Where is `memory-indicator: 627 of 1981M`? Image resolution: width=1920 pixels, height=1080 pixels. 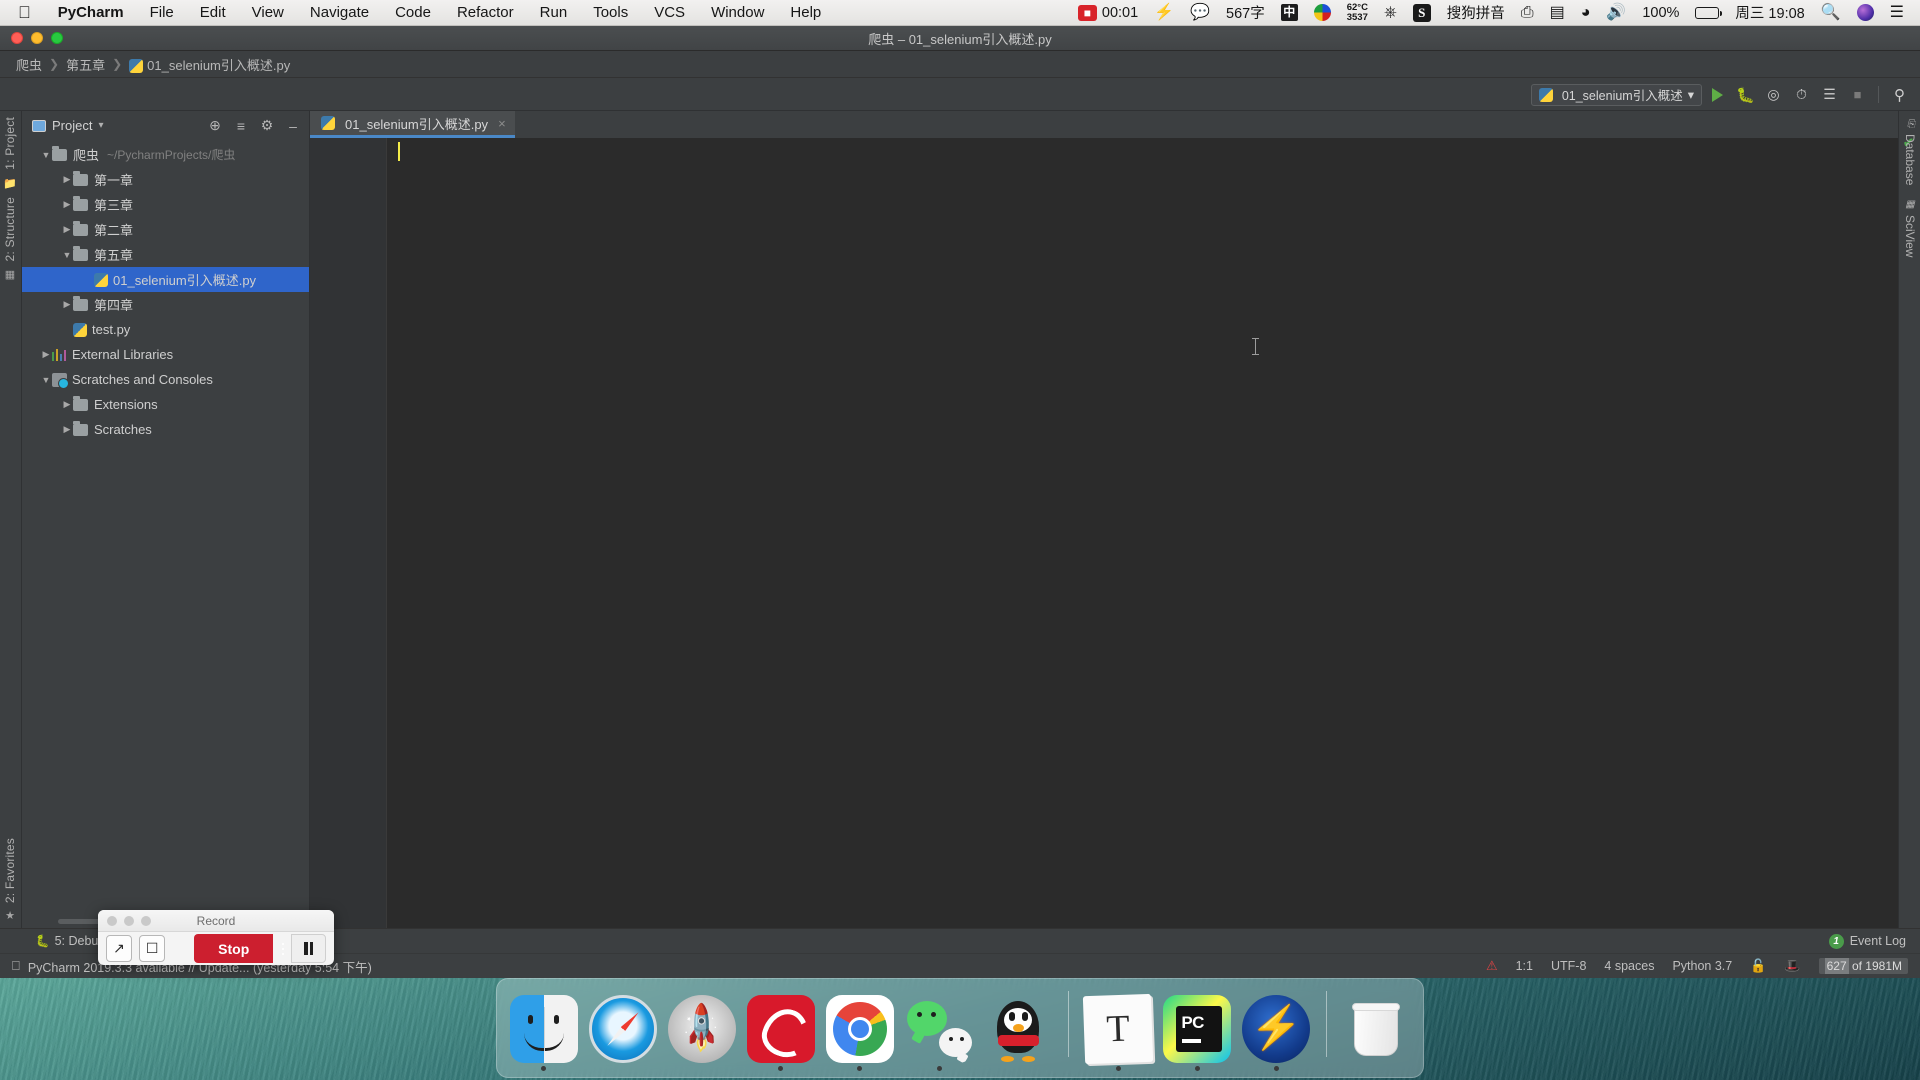
memory-indicator: 627 of 1981M is located at coordinates (1863, 966).